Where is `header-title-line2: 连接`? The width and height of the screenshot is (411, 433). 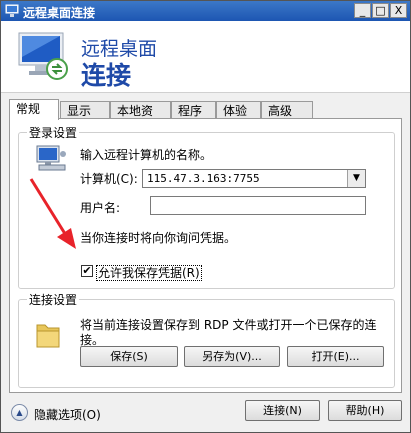
header-title-line2: 连接 is located at coordinates (106, 75).